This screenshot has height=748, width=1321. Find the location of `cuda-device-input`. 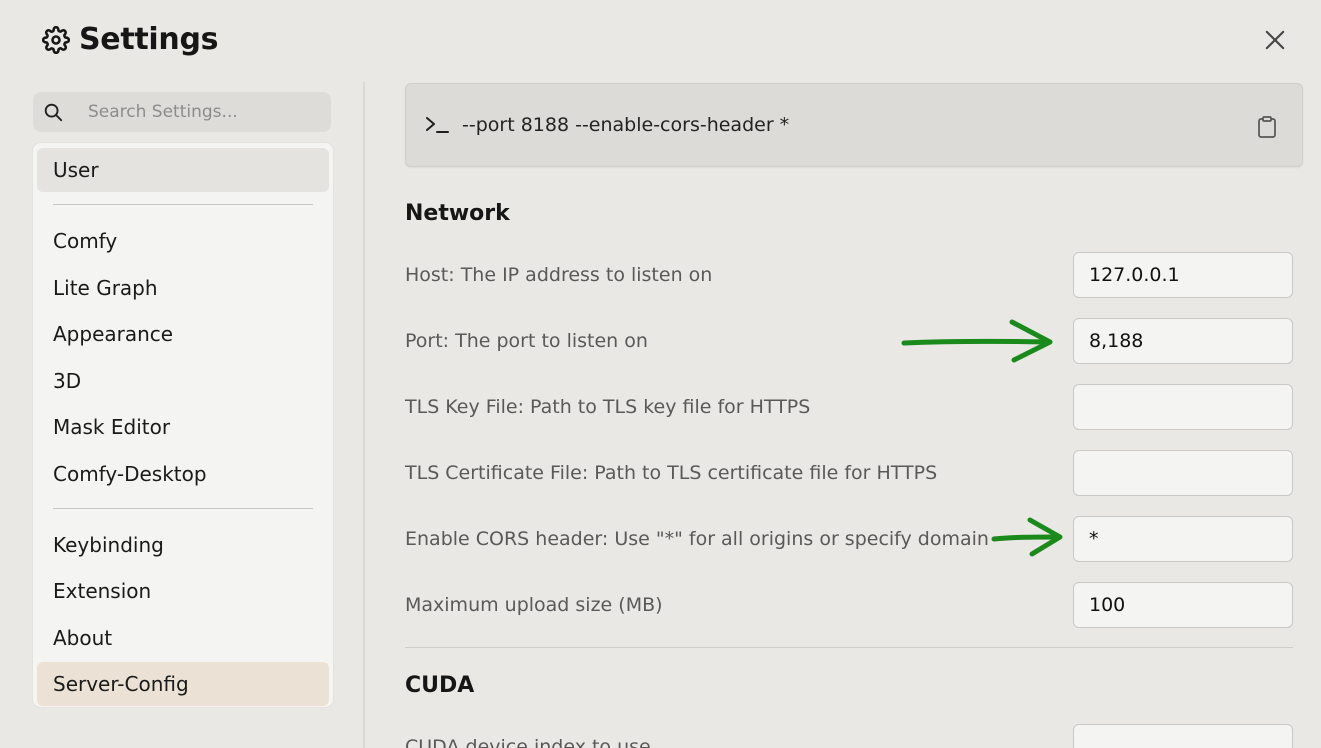

cuda-device-input is located at coordinates (1183, 736).